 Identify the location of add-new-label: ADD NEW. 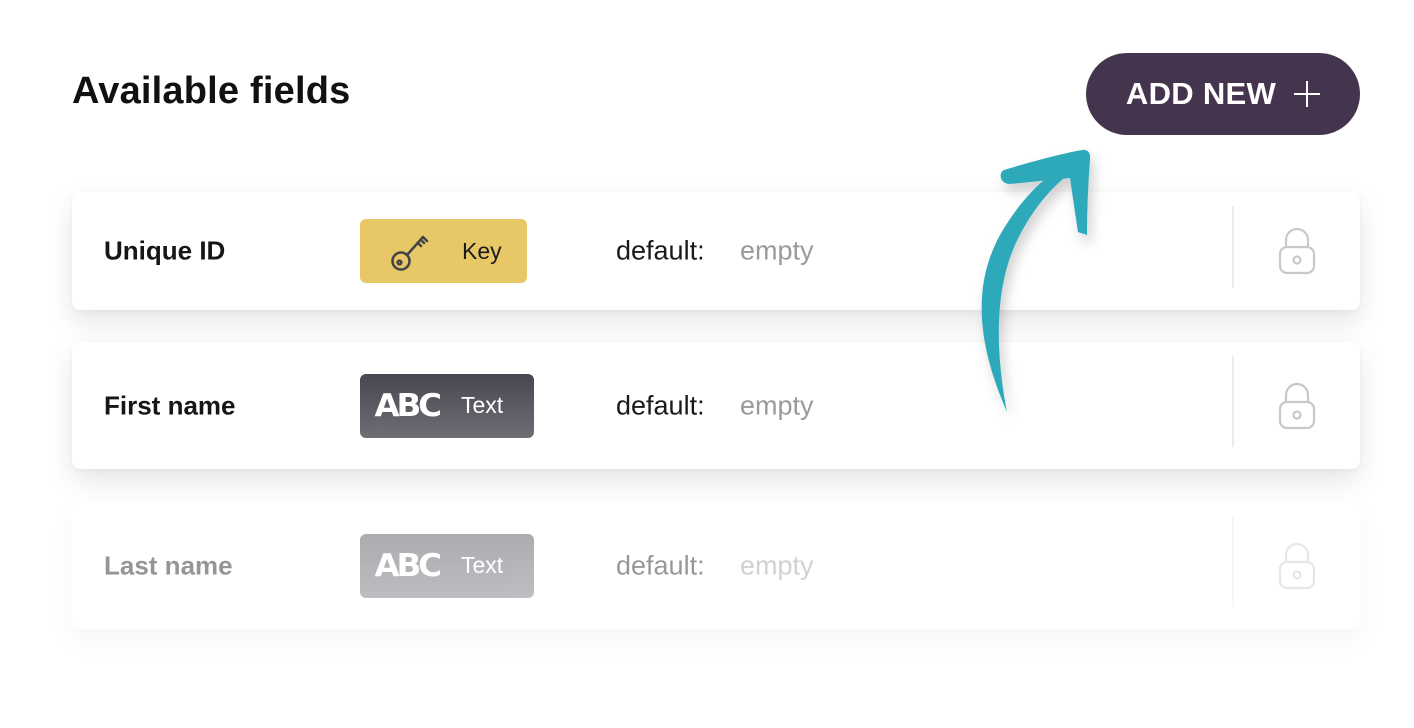
(1201, 93).